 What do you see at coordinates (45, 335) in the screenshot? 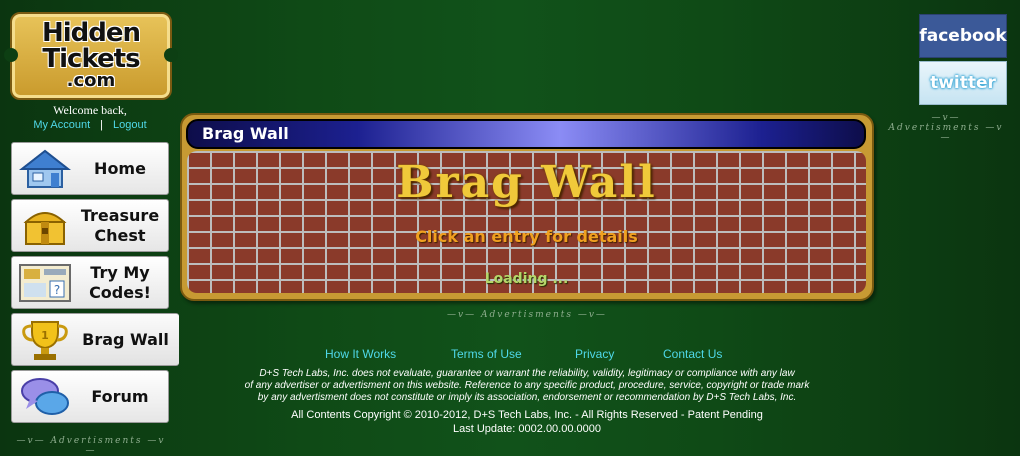
I see `svg-text: 1` at bounding box center [45, 335].